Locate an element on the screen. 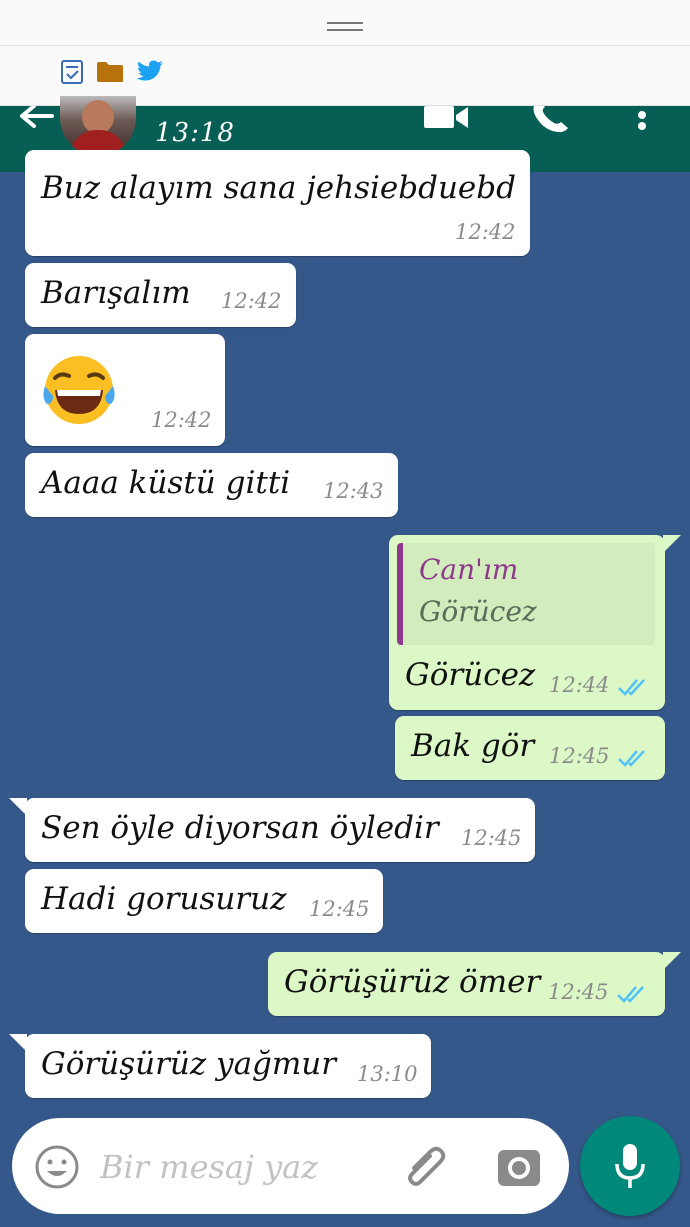  message-text: Buz alayım sana jehsiebduebd is located at coordinates (278, 188).